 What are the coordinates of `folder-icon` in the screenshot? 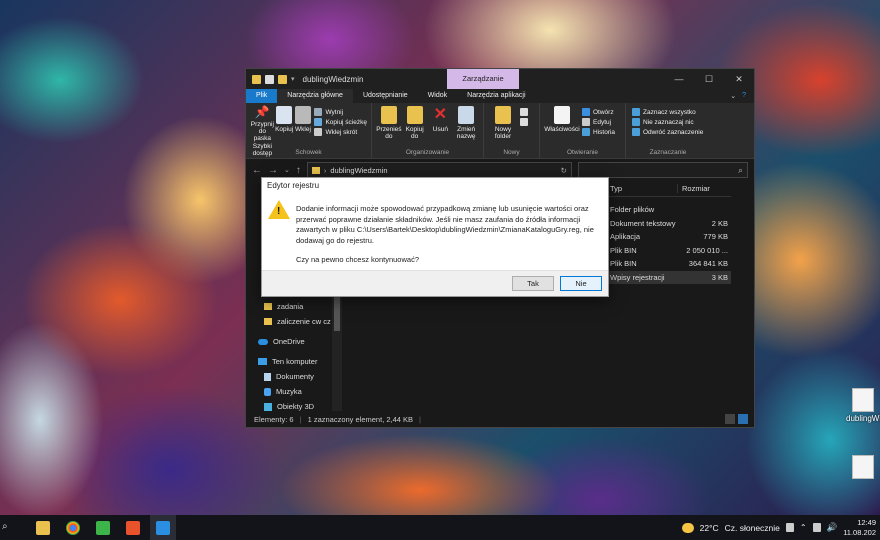 It's located at (256, 79).